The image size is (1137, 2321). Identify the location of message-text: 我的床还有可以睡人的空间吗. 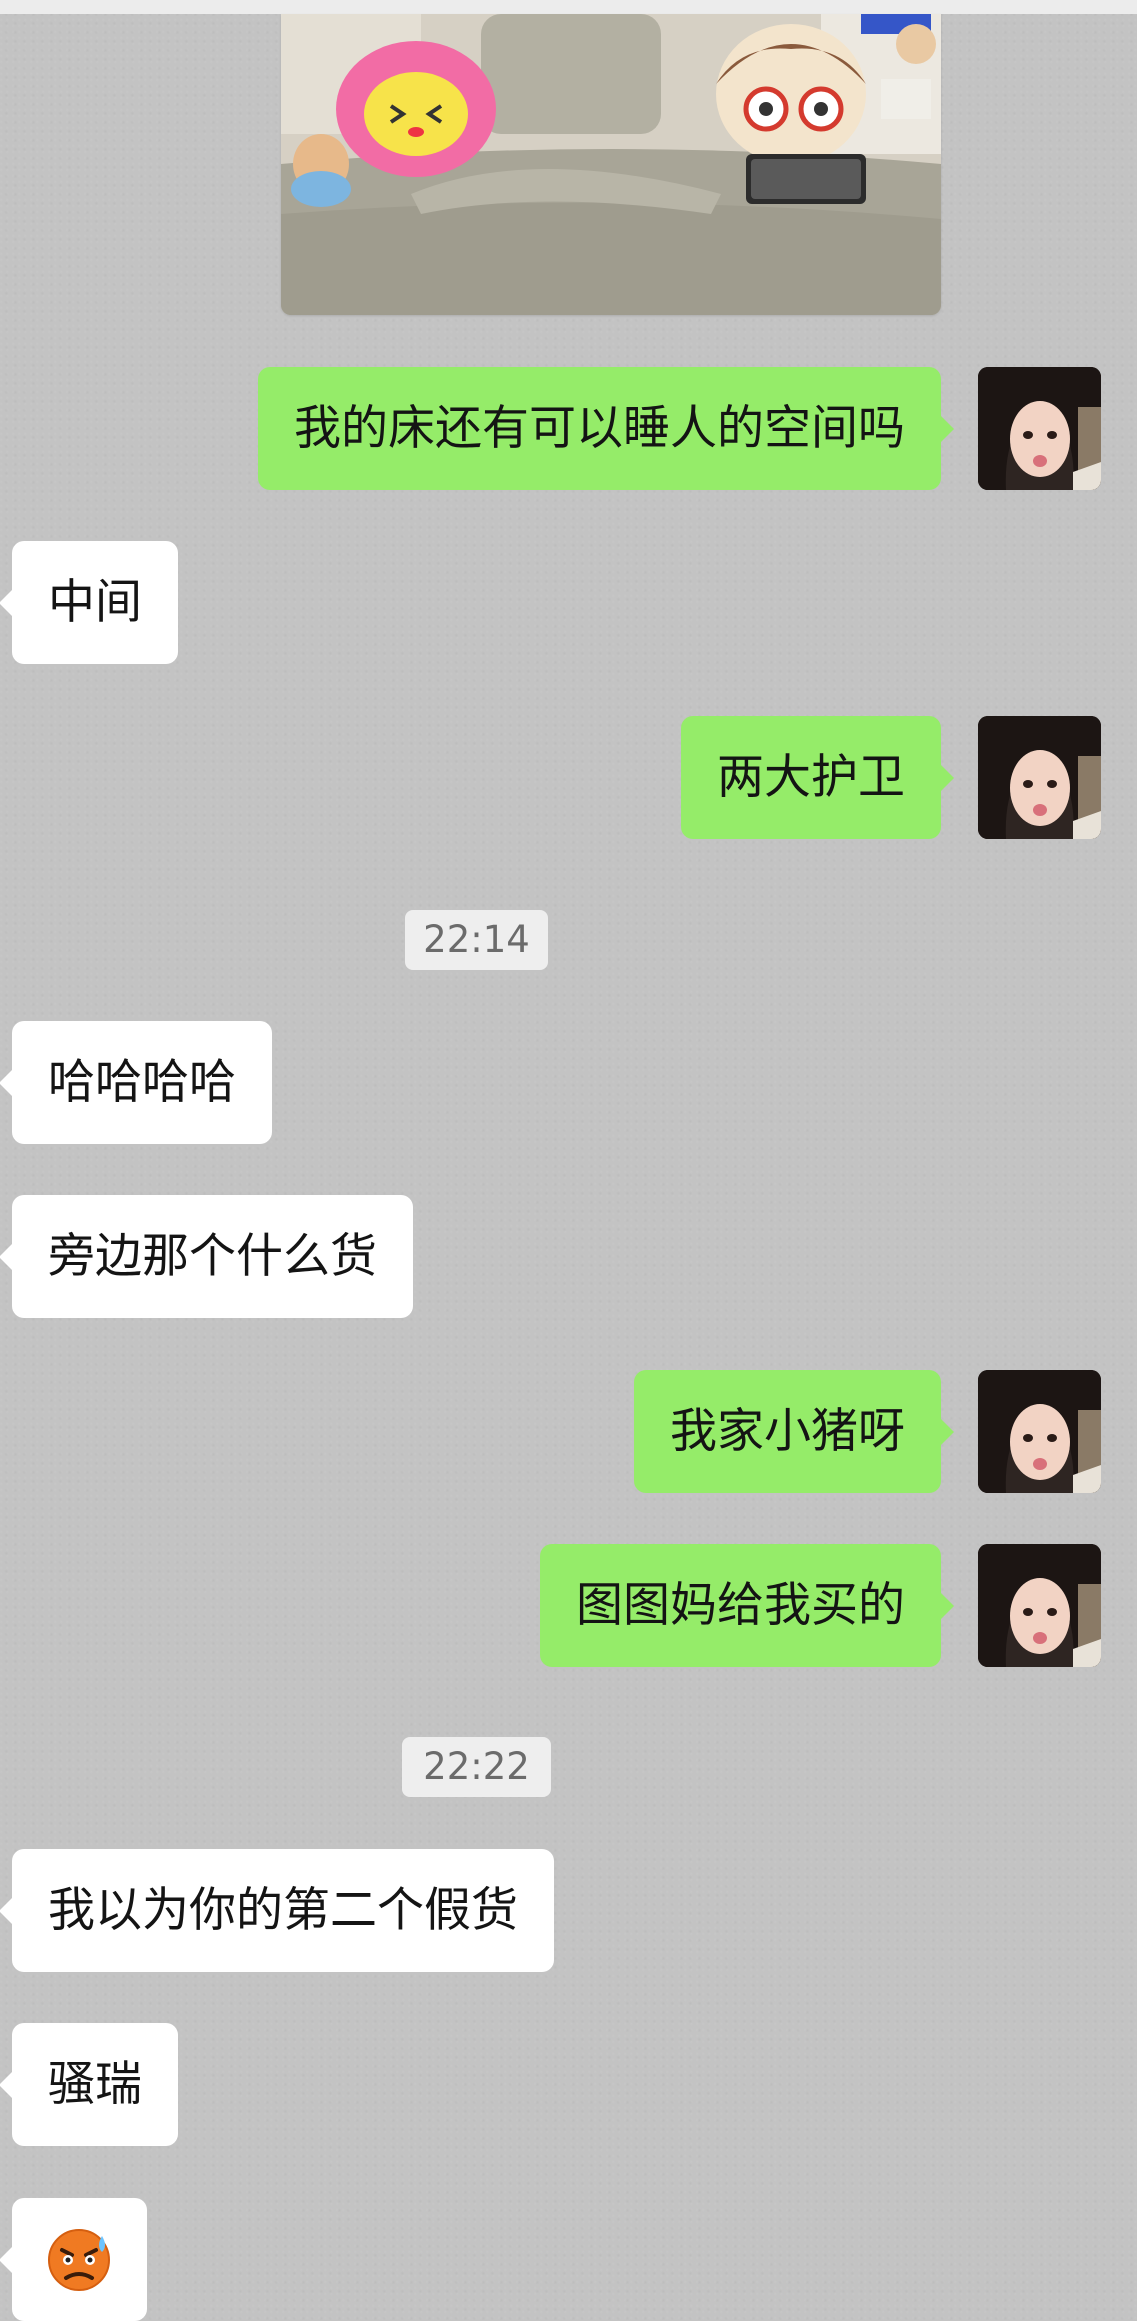
(599, 428).